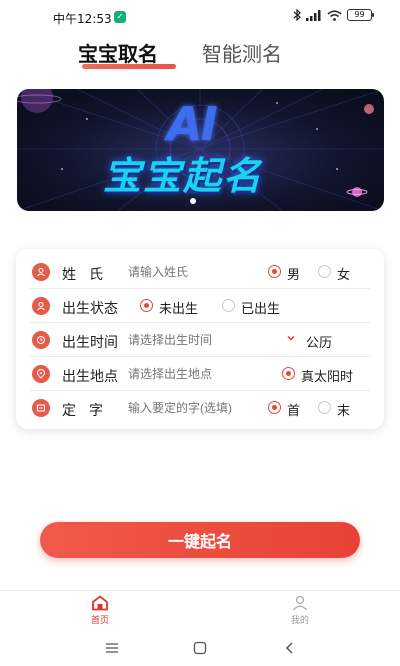  I want to click on status-indicators: 99, so click(333, 15).